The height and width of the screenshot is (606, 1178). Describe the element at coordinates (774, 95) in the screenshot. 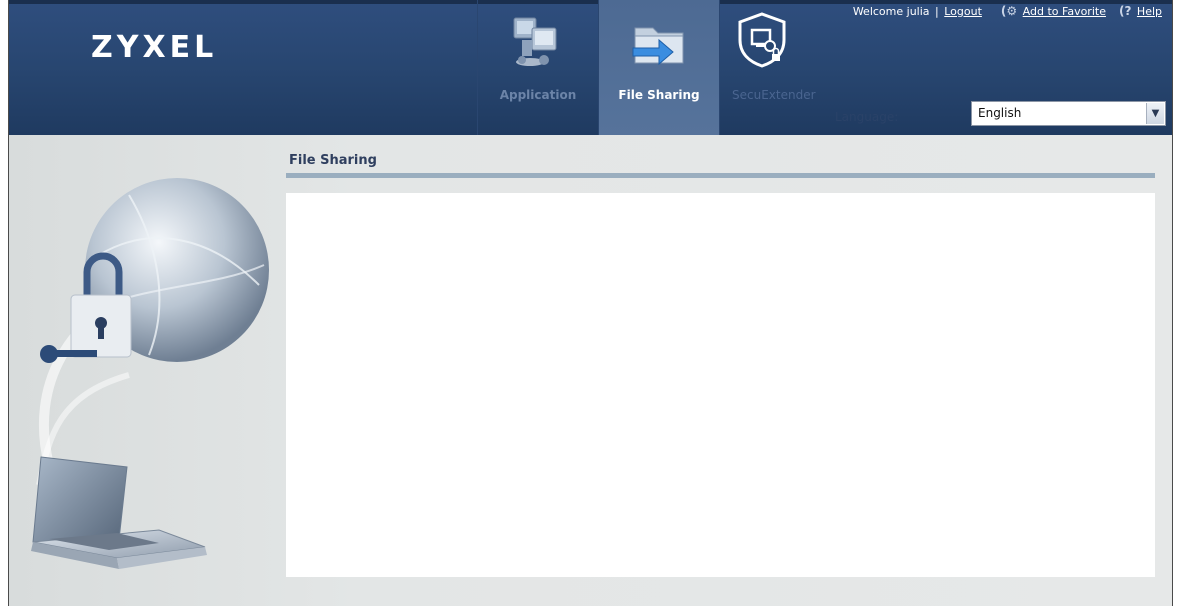

I see `tab-secuextender-label: SecuExtender` at that location.